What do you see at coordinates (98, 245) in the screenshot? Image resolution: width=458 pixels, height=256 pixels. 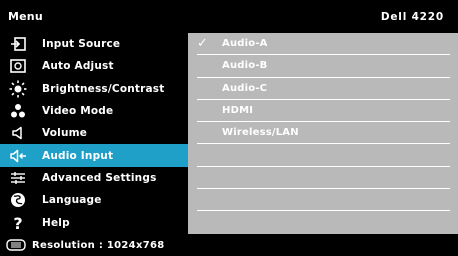 I see `resolution-readout: Resolution : 1024x768` at bounding box center [98, 245].